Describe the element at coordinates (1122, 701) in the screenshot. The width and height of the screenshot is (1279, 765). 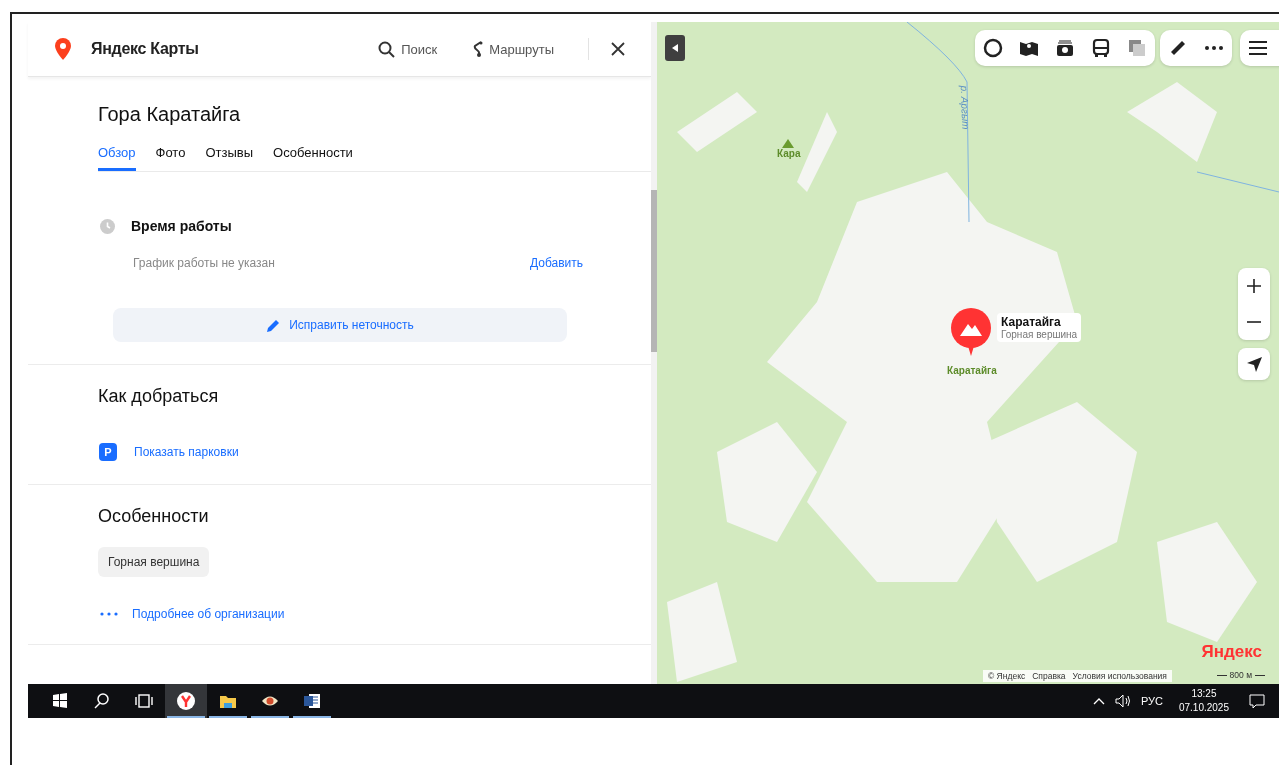
I see `speaker-icon` at that location.